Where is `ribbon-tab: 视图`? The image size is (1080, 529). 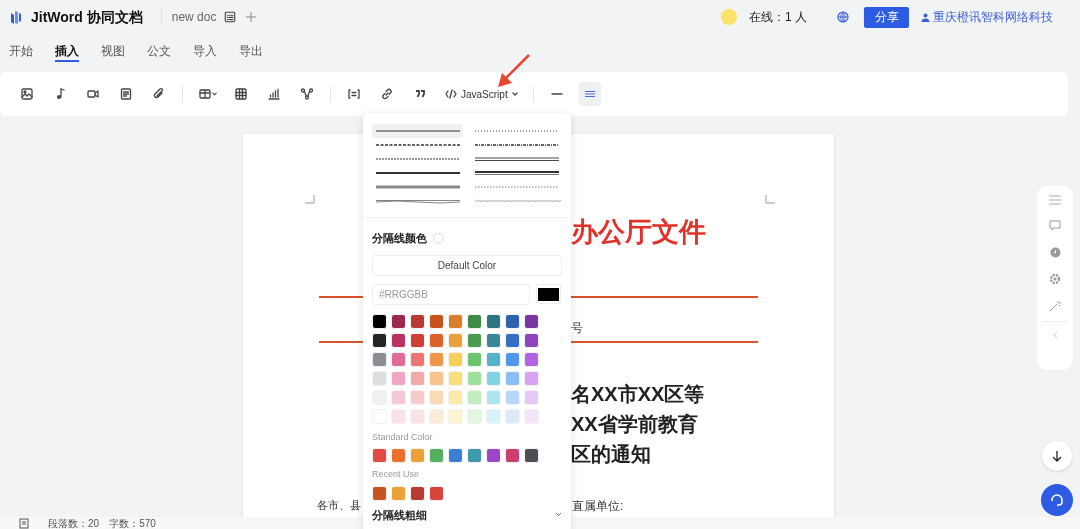 ribbon-tab: 视图 is located at coordinates (113, 52).